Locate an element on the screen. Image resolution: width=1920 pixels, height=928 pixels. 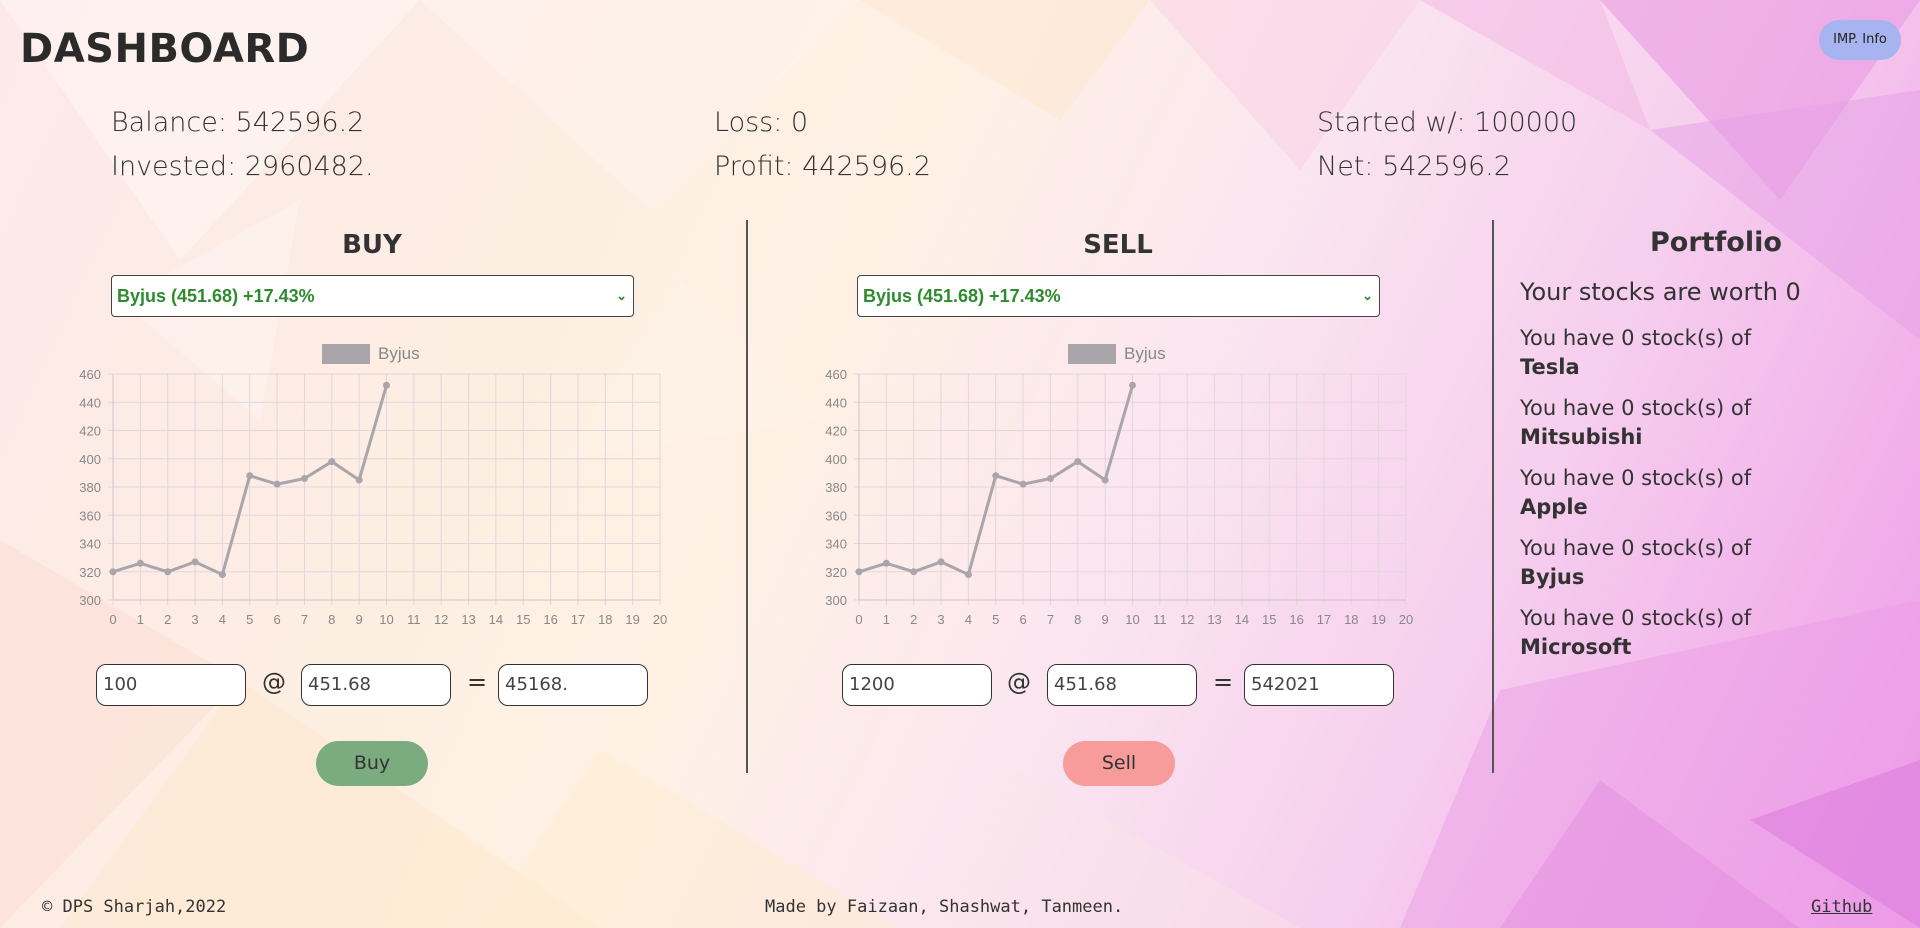
x-tick-label: 12 is located at coordinates (1187, 619).